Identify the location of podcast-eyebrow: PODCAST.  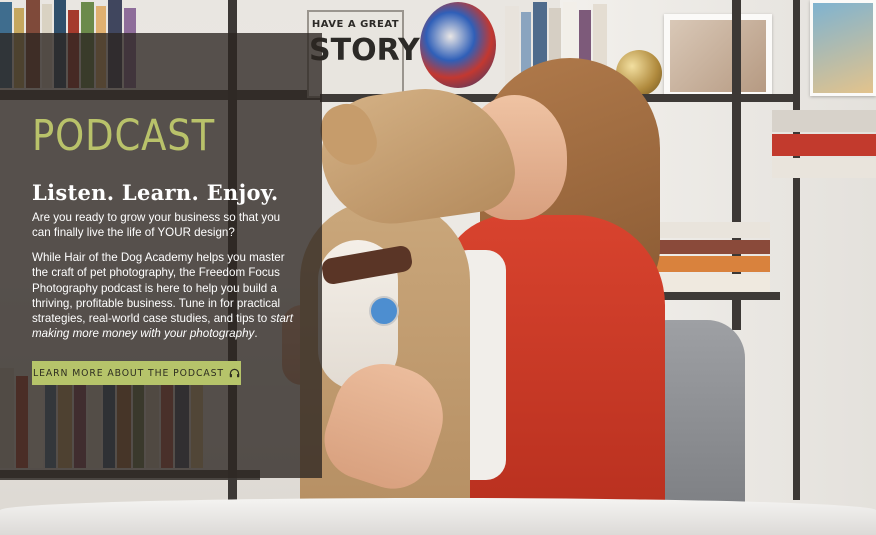
(124, 136).